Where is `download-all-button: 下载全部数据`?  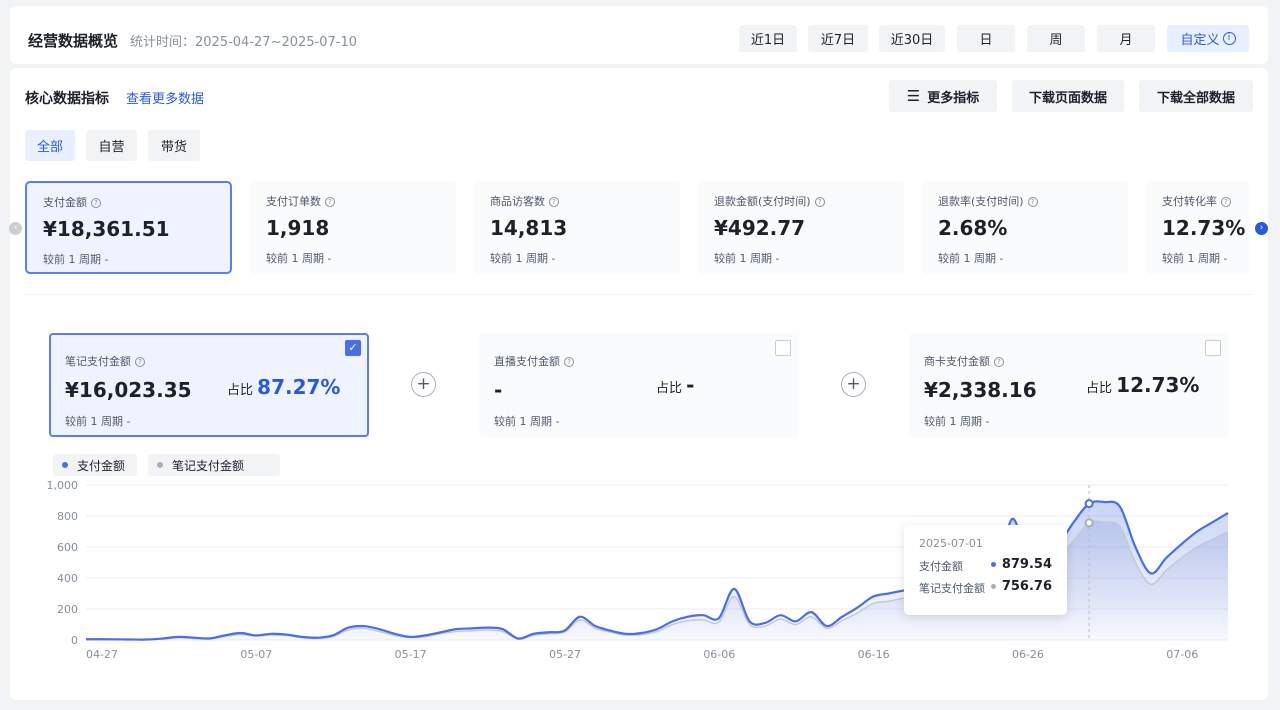 download-all-button: 下载全部数据 is located at coordinates (1196, 96).